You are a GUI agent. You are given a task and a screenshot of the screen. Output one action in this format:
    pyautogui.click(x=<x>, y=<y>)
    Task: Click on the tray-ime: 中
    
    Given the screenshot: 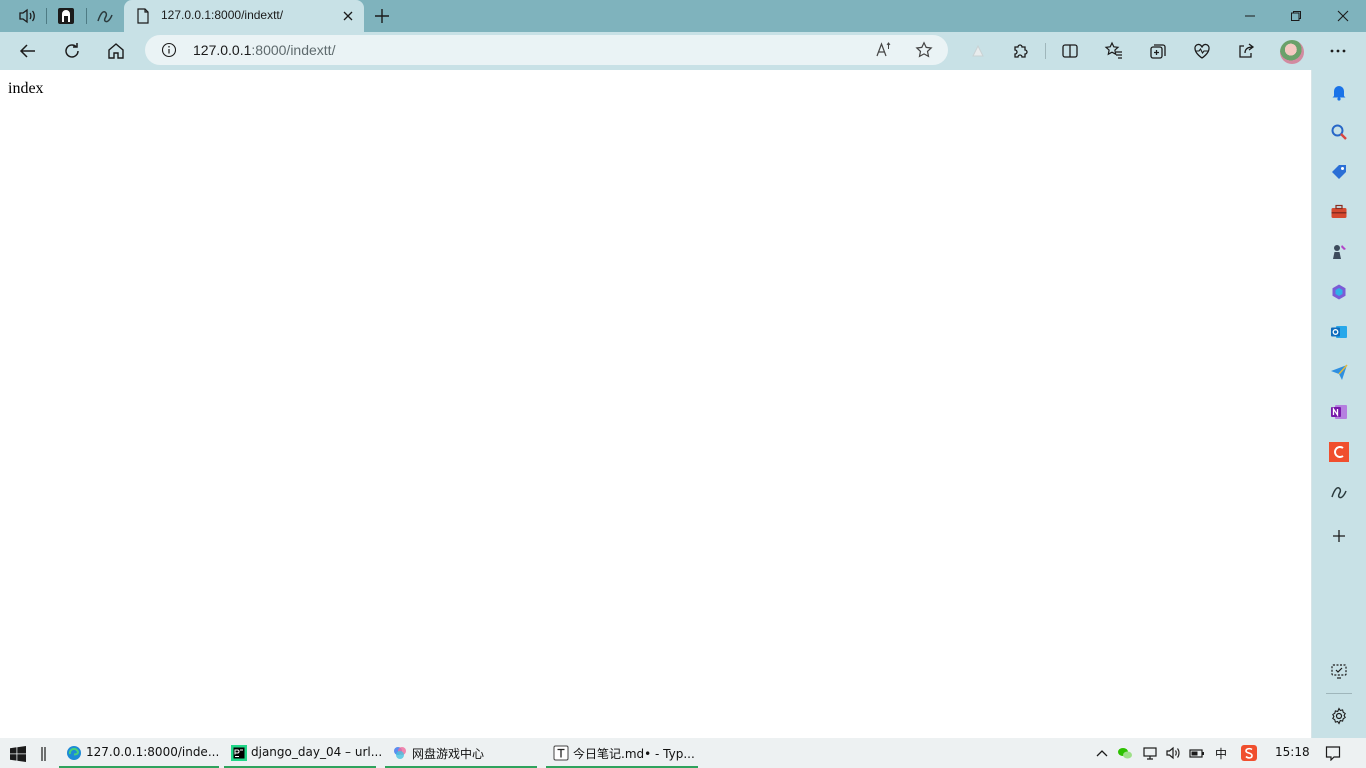 What is the action you would take?
    pyautogui.click(x=1221, y=753)
    